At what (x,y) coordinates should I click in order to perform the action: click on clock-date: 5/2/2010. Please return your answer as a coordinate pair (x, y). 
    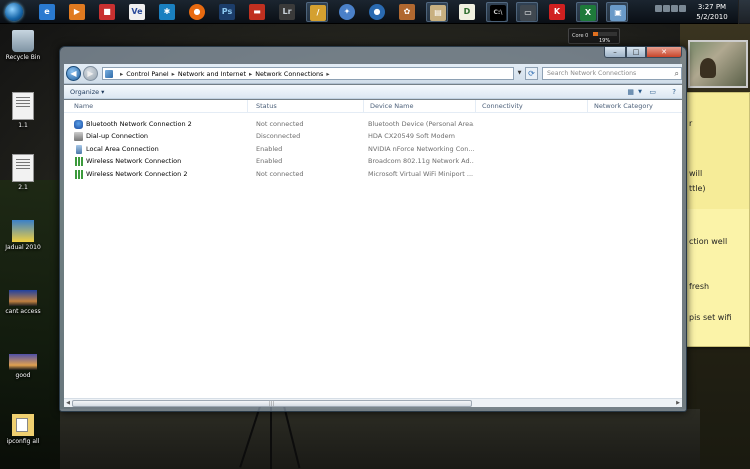
    Looking at the image, I should click on (712, 17).